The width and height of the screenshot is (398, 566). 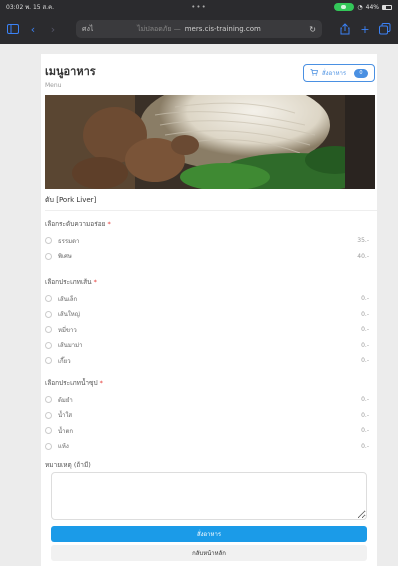 What do you see at coordinates (207, 385) in the screenshot?
I see `group-title: เลือกประเภทน้ำซุป *` at bounding box center [207, 385].